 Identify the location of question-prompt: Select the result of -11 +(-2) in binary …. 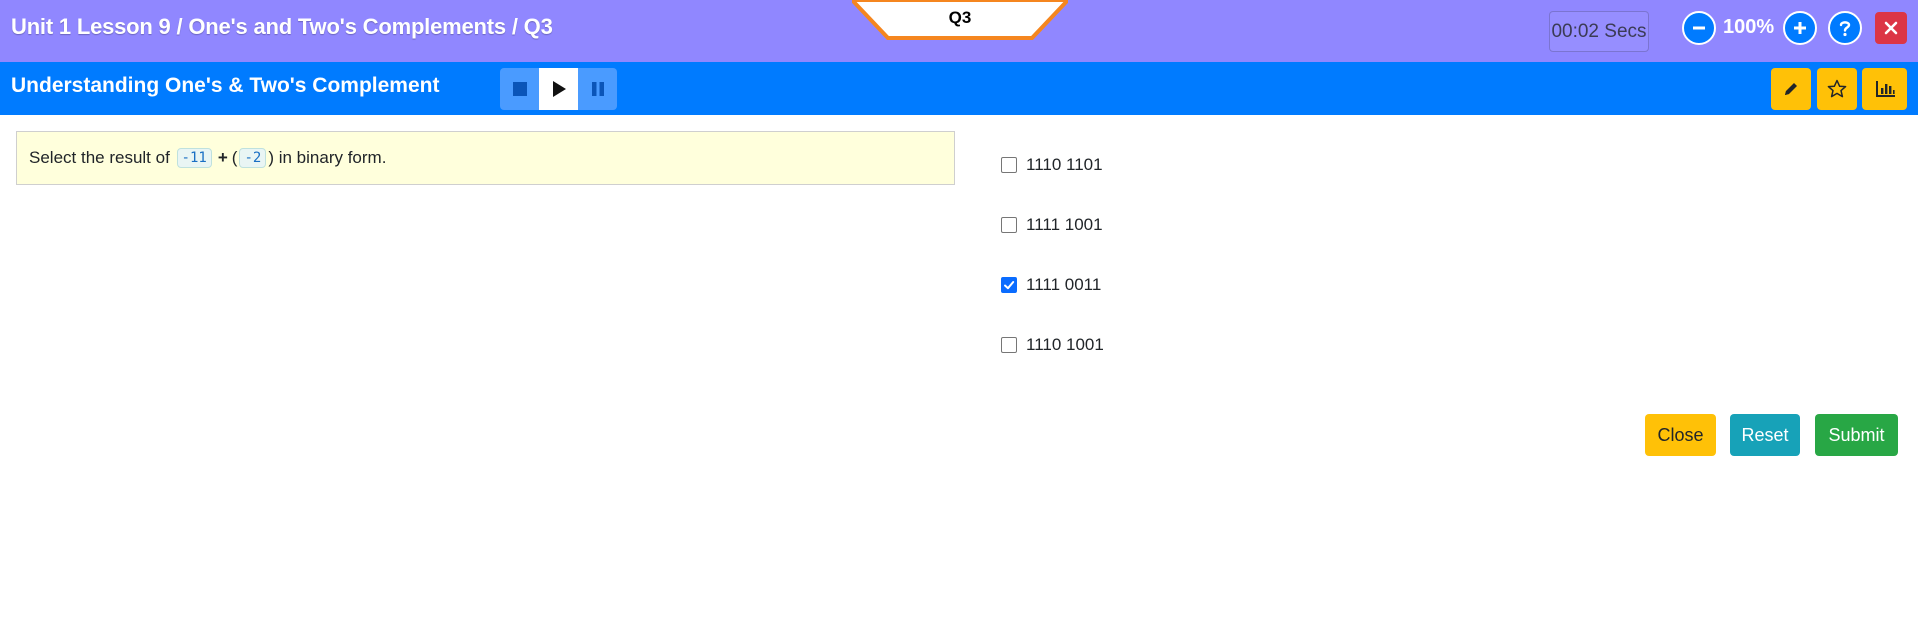
(485, 158).